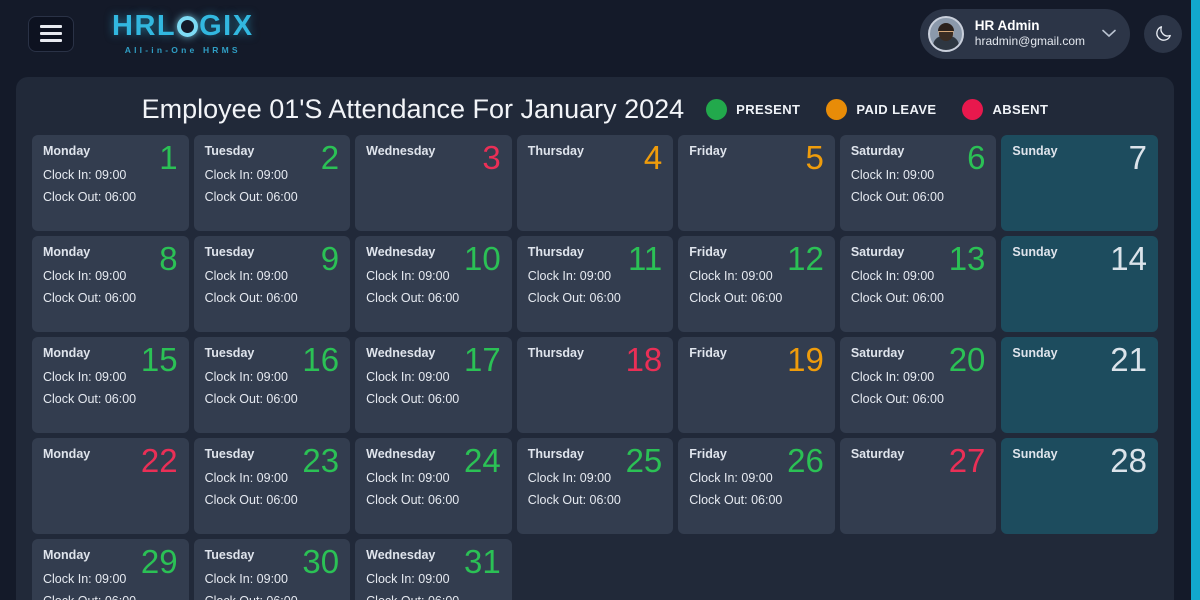  What do you see at coordinates (110, 385) in the screenshot?
I see `calendar-day-cell: 15 Monday Clock In: 09:00 Clock Out: 06:00` at bounding box center [110, 385].